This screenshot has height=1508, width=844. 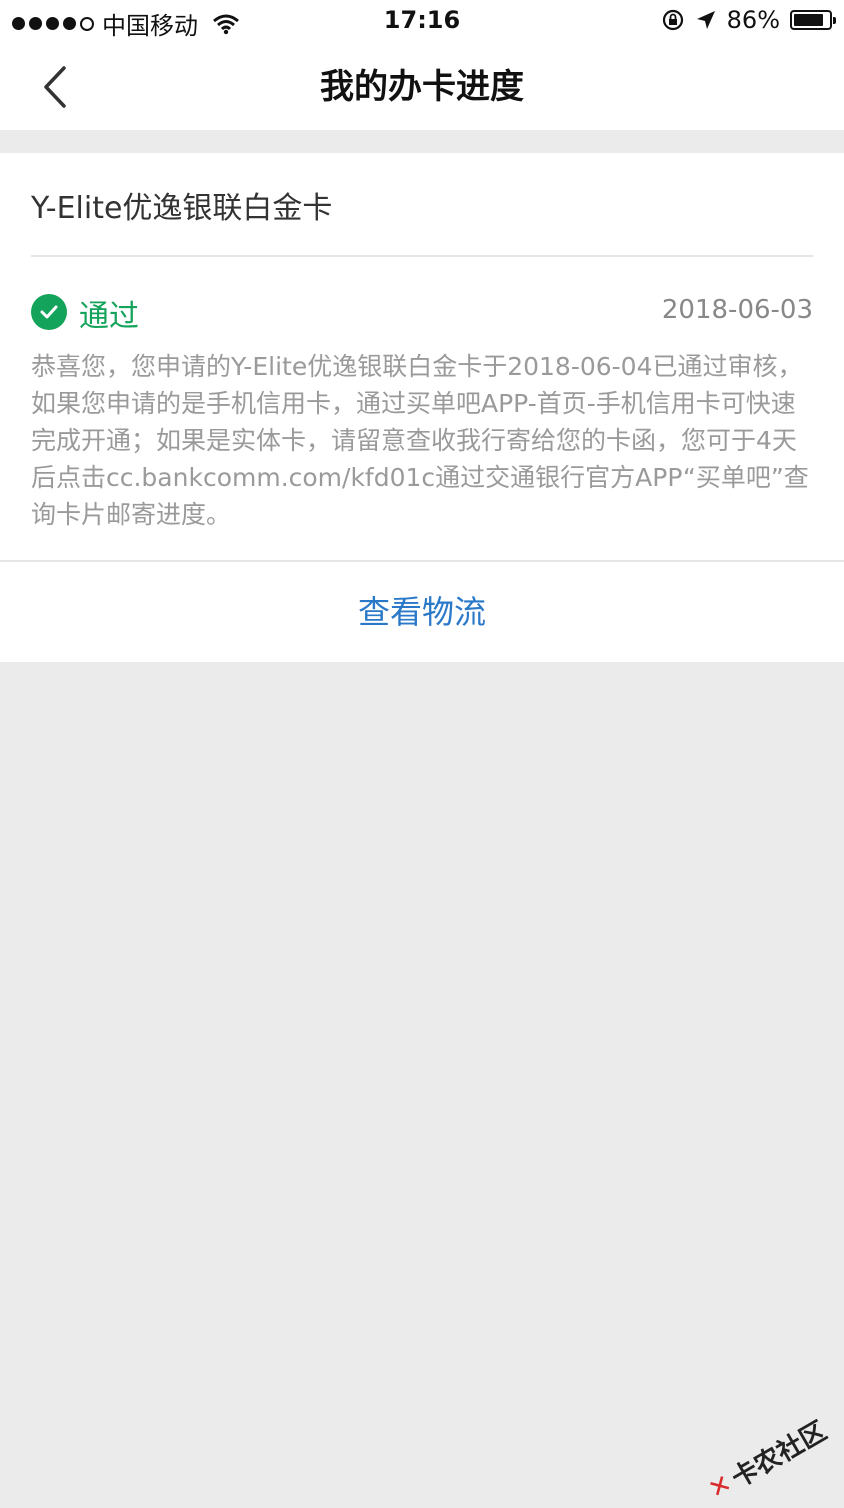 I want to click on navigation-bar: 我的办卡进度, so click(x=422, y=87).